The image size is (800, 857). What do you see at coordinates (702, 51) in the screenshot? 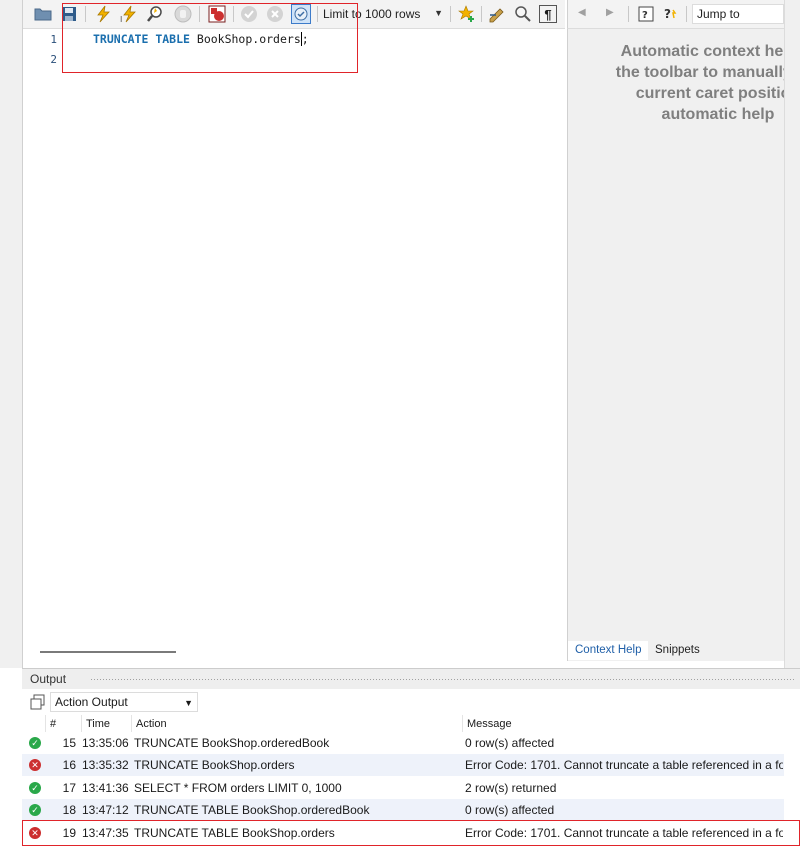
I see `help-line: Automatic context help is` at bounding box center [702, 51].